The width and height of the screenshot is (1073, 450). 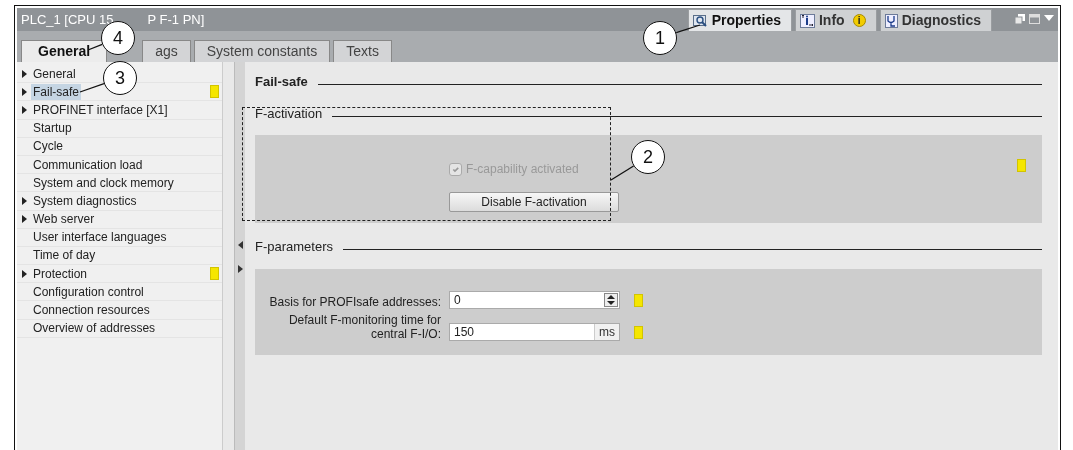 What do you see at coordinates (354, 301) in the screenshot?
I see `field-label: Basis for PROFIsafe addresses:` at bounding box center [354, 301].